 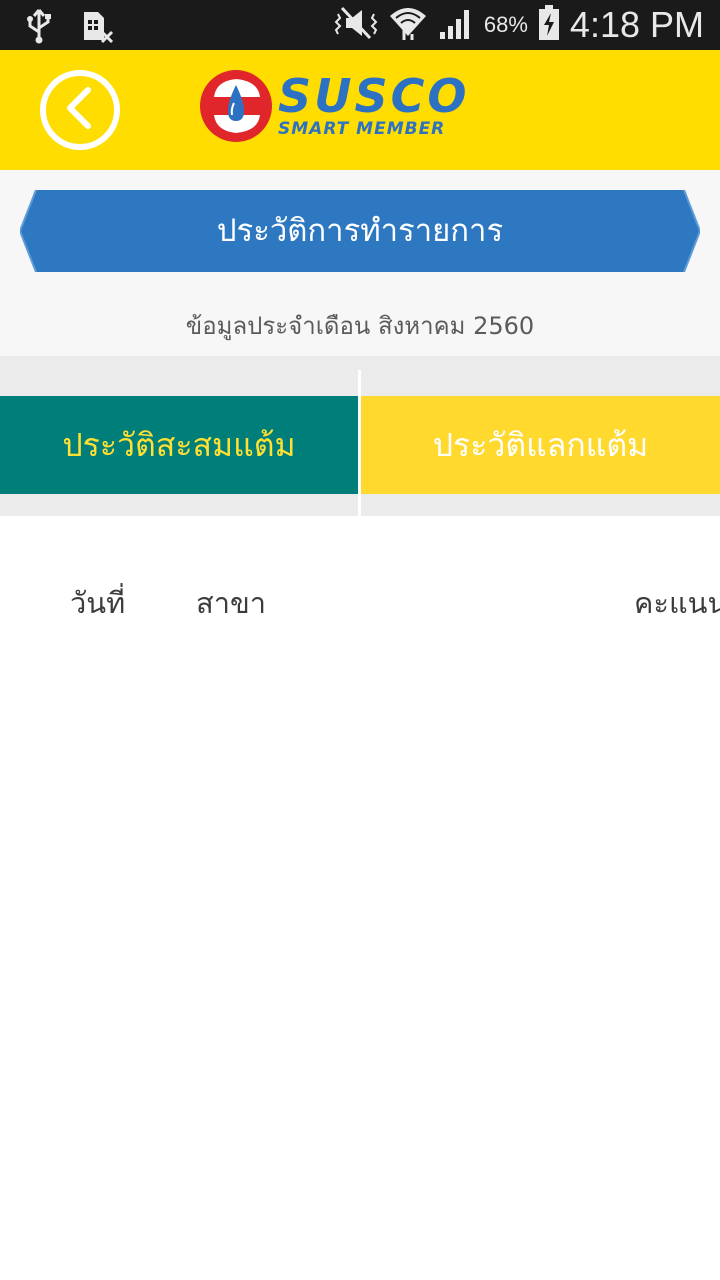 What do you see at coordinates (360, 596) in the screenshot?
I see `history-table-header: วันที่ สาขา คะแนน` at bounding box center [360, 596].